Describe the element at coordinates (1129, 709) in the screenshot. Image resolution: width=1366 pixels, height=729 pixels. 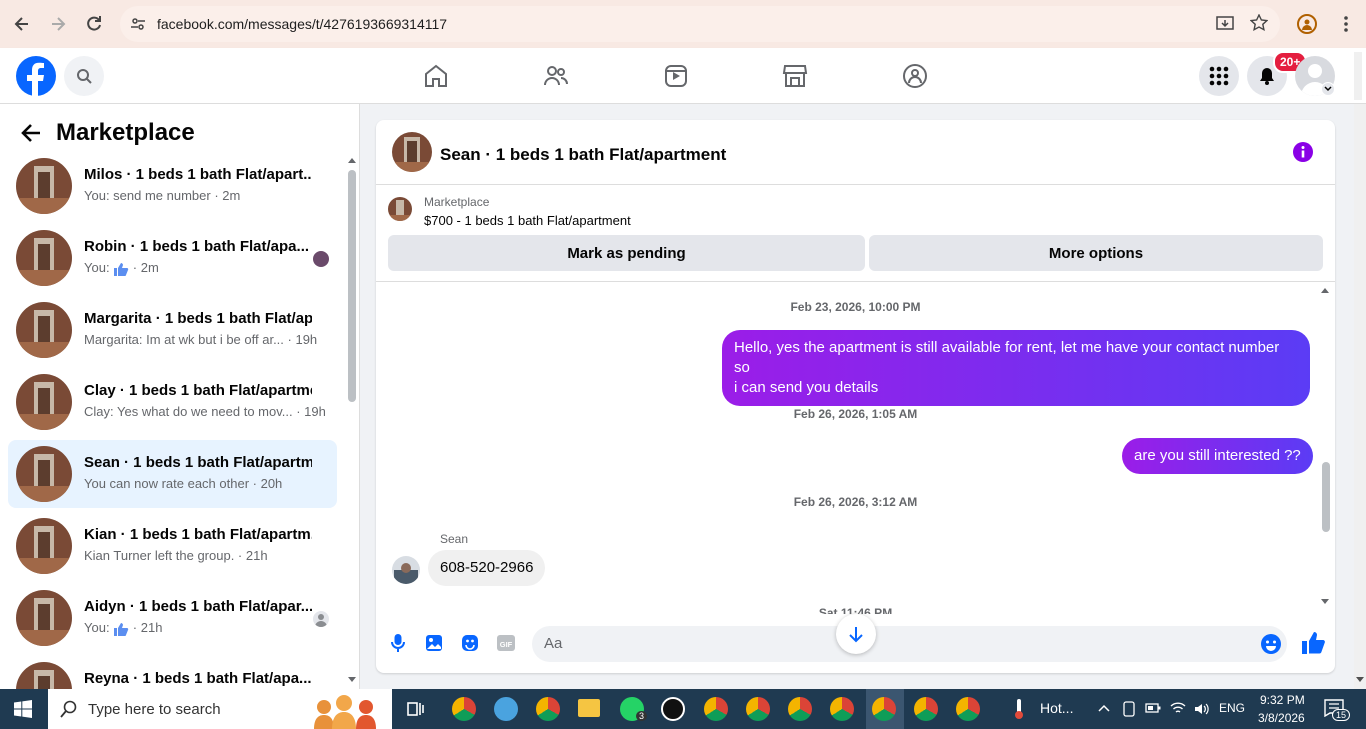
I see `device-icon` at that location.